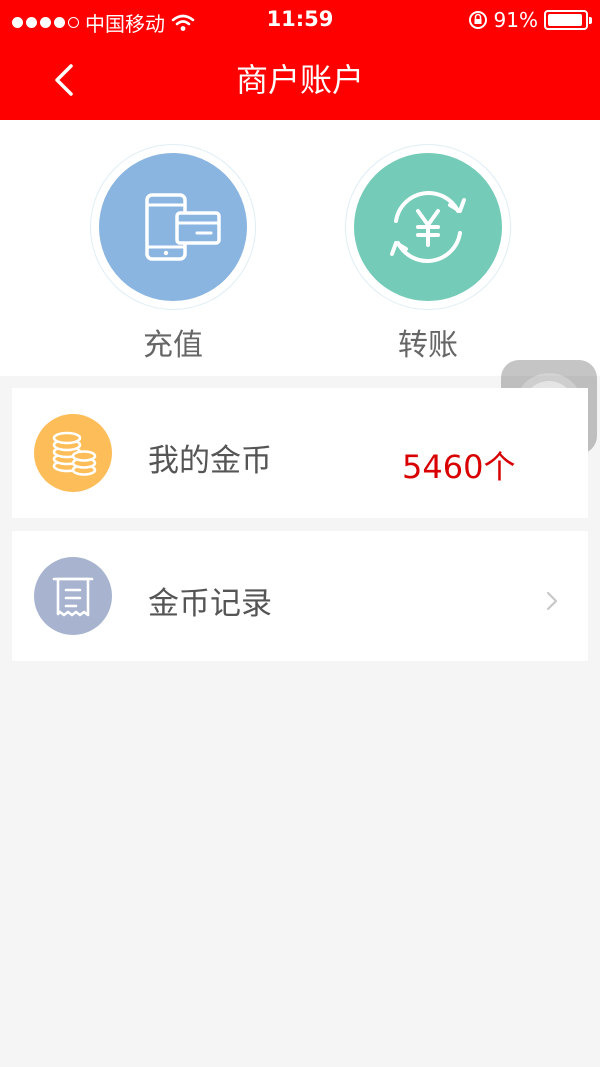 The image size is (600, 1067). Describe the element at coordinates (459, 467) in the screenshot. I see `coin-balance: 5460个` at that location.